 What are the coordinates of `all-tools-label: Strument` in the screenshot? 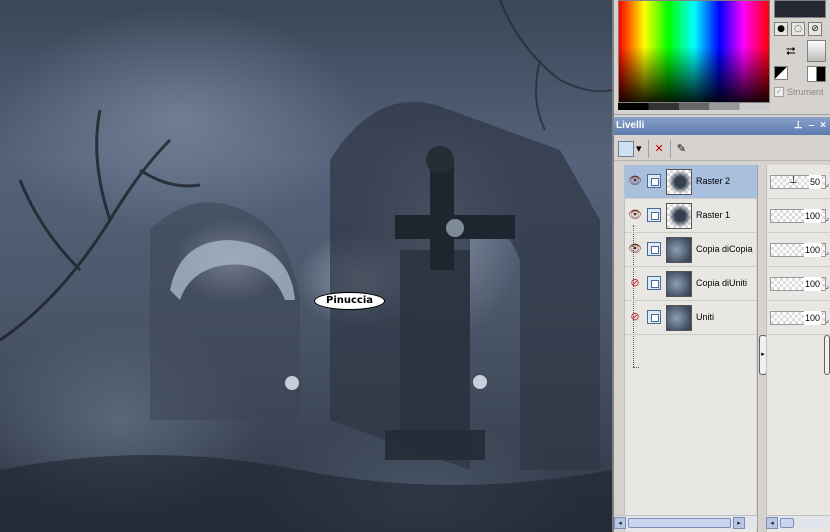 It's located at (805, 92).